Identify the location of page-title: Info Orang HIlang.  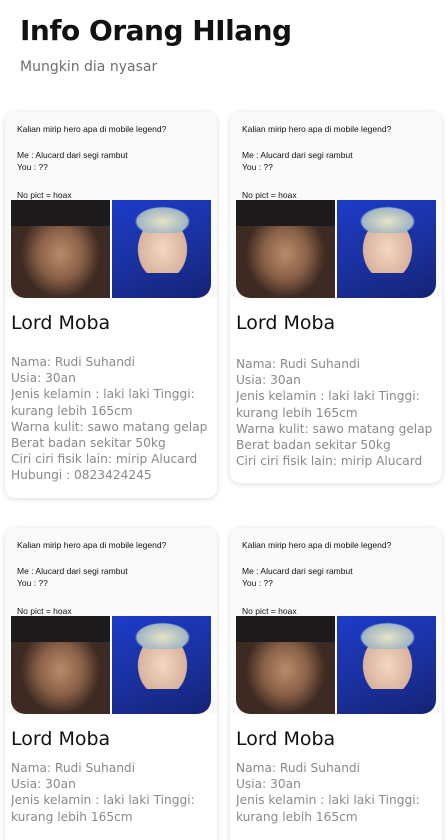
(156, 30).